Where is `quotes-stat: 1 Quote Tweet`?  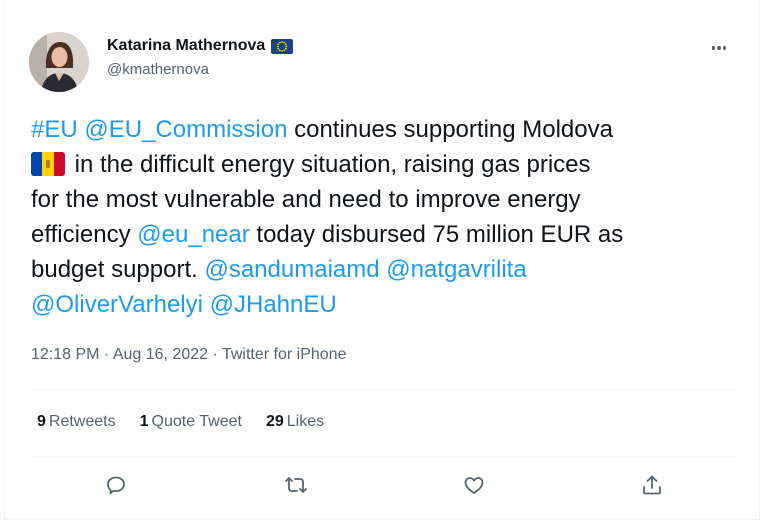 quotes-stat: 1 Quote Tweet is located at coordinates (191, 422).